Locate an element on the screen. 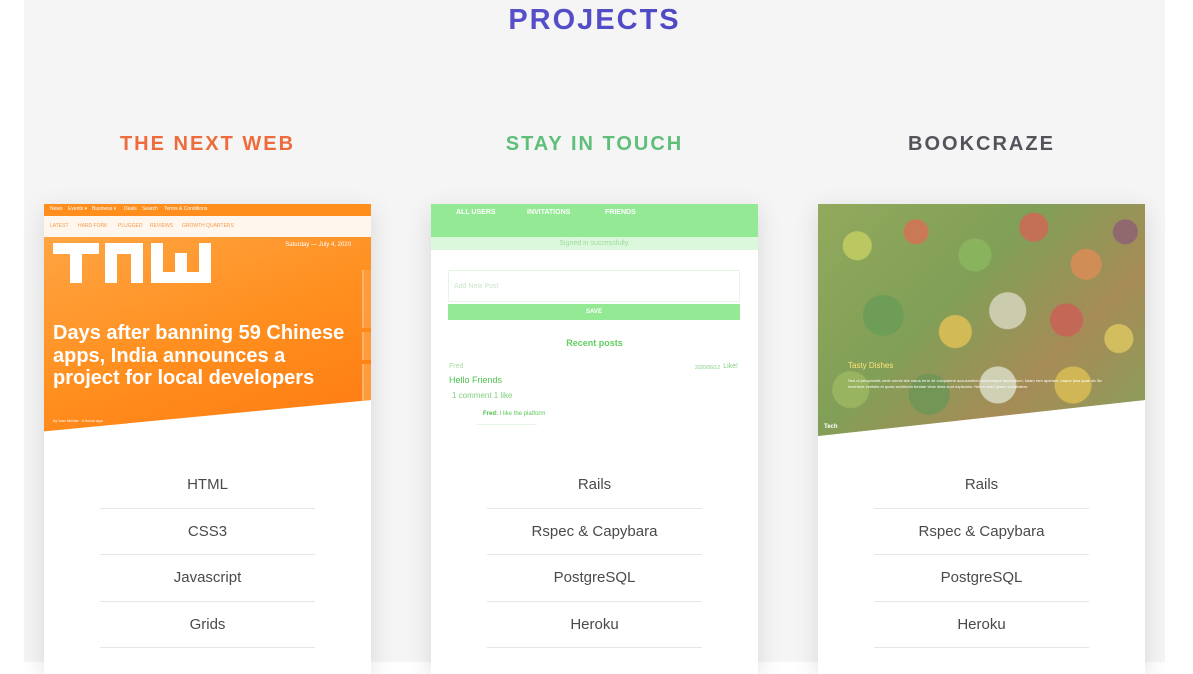  sit-nav: ALL USERS INVITATIONS FRIENDS is located at coordinates (594, 220).